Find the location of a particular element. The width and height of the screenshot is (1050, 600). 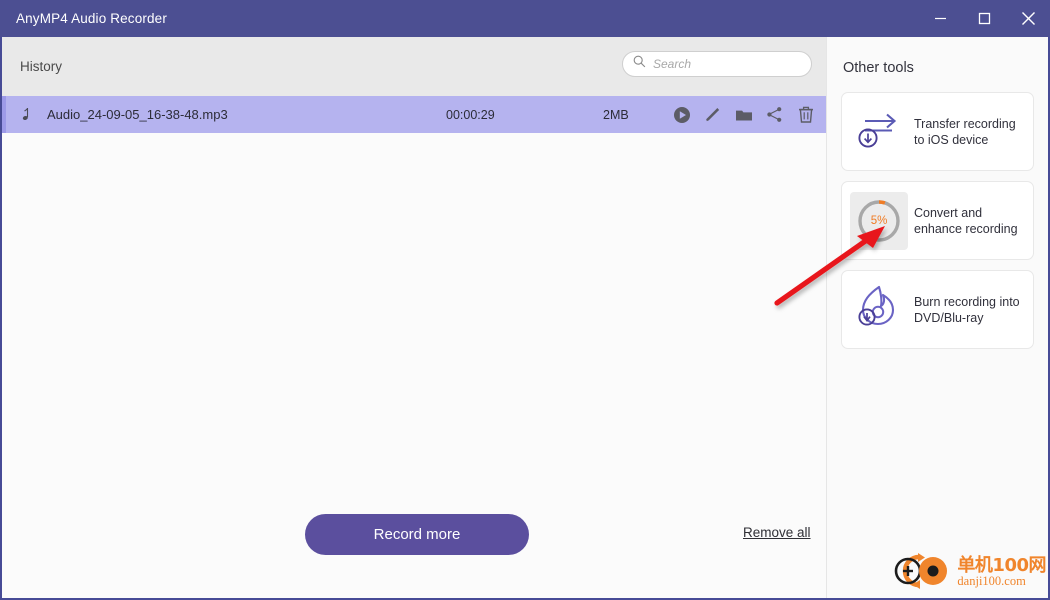

progress-percent-label: 5% is located at coordinates (879, 220).